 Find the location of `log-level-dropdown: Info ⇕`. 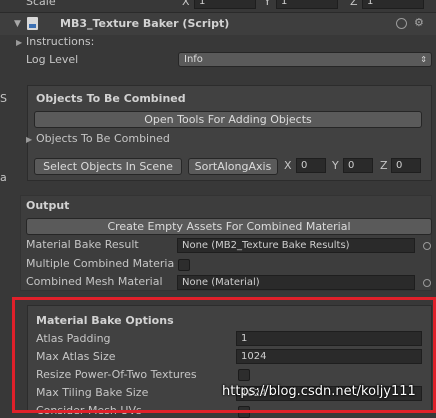

log-level-dropdown: Info ⇕ is located at coordinates (305, 59).